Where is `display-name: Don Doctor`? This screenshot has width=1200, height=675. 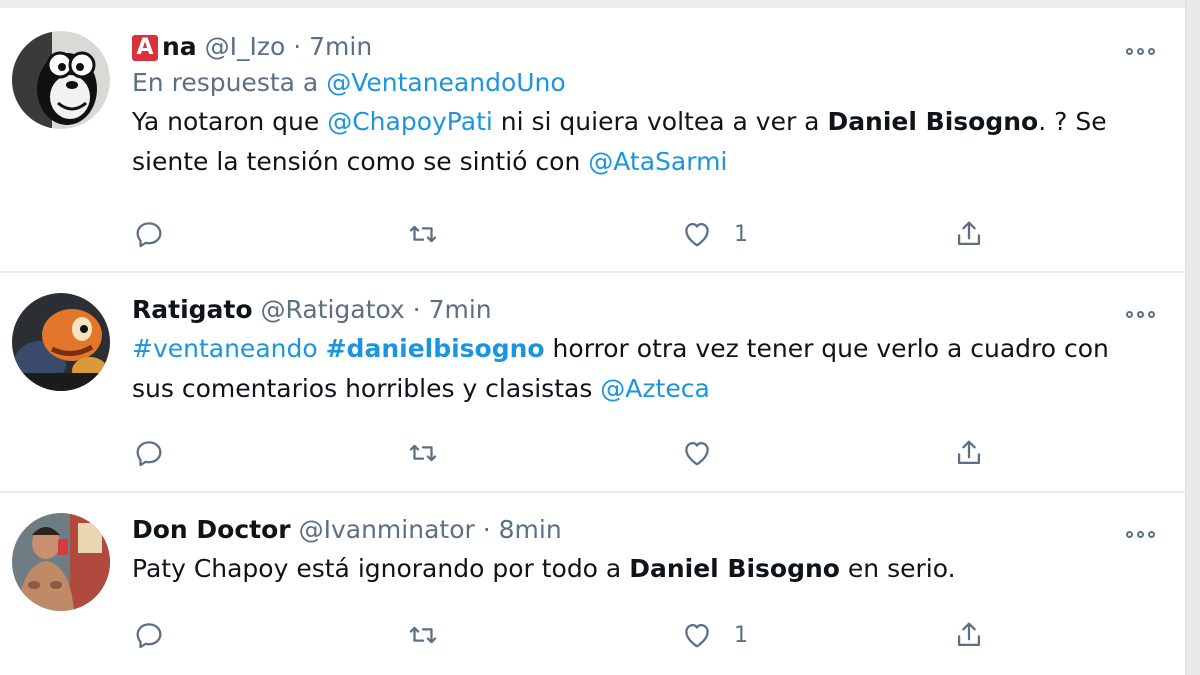
display-name: Don Doctor is located at coordinates (211, 529).